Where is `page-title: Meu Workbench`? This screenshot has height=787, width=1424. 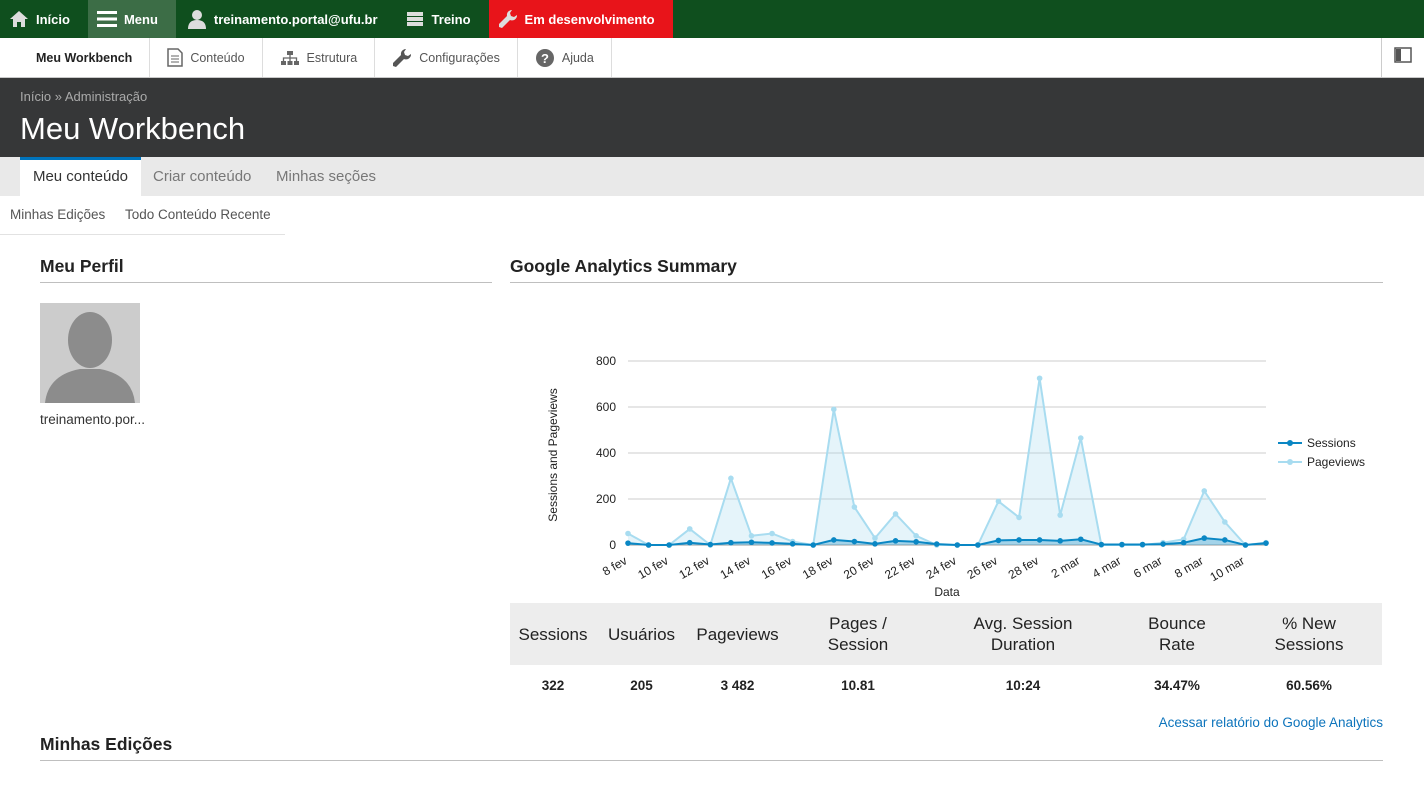 page-title: Meu Workbench is located at coordinates (133, 128).